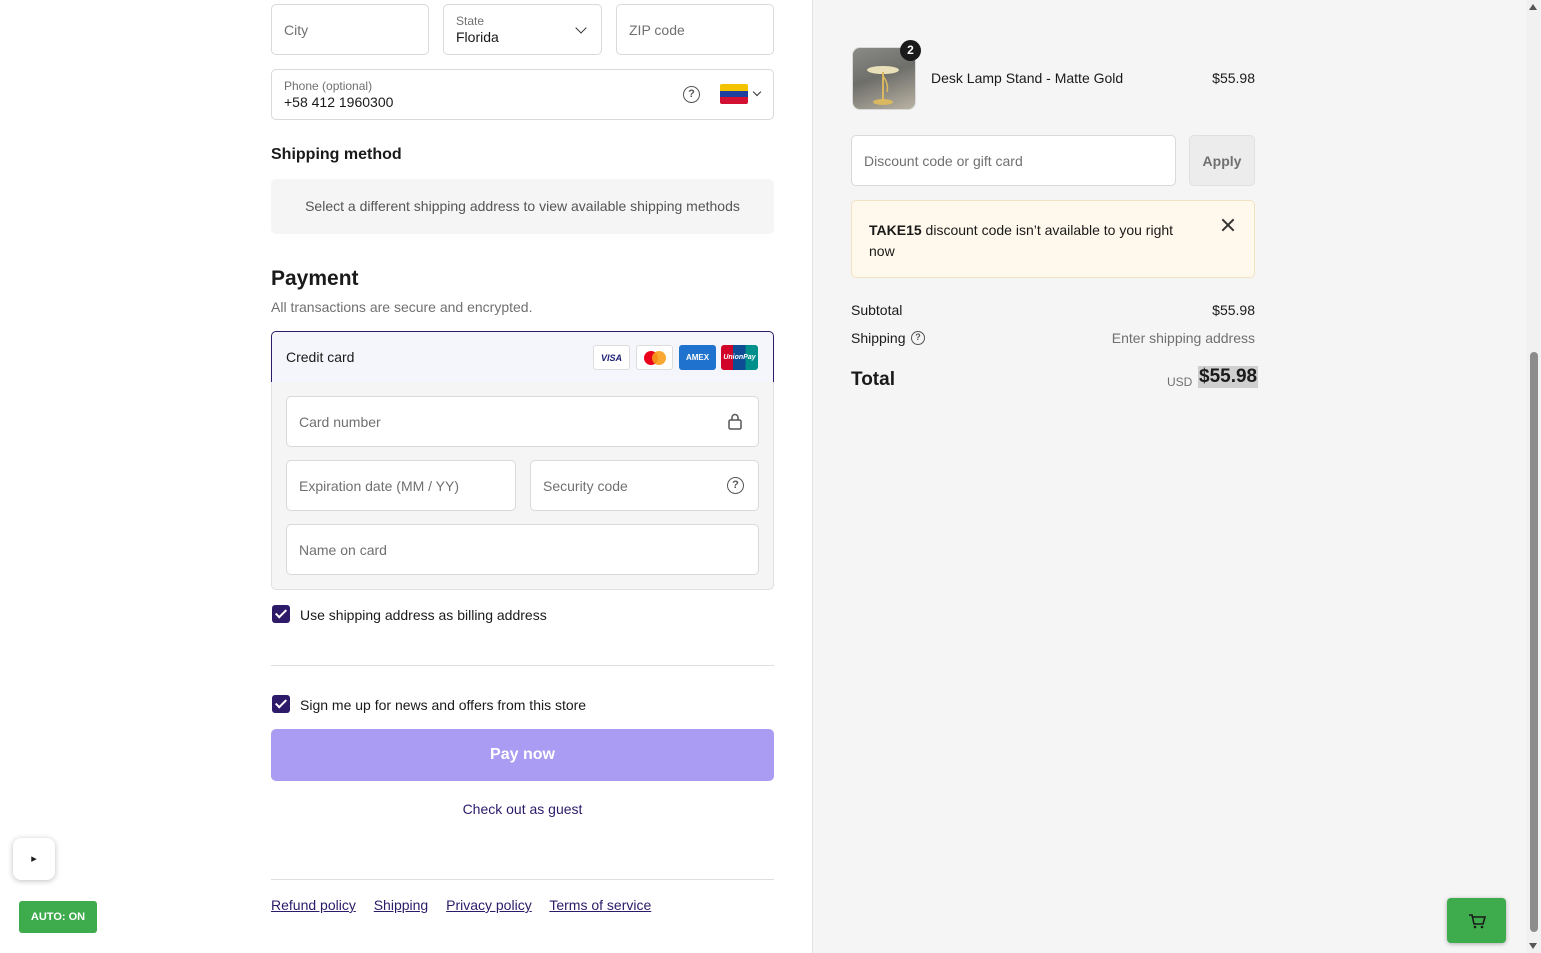  What do you see at coordinates (1233, 310) in the screenshot?
I see `subtotal-value: $55.98` at bounding box center [1233, 310].